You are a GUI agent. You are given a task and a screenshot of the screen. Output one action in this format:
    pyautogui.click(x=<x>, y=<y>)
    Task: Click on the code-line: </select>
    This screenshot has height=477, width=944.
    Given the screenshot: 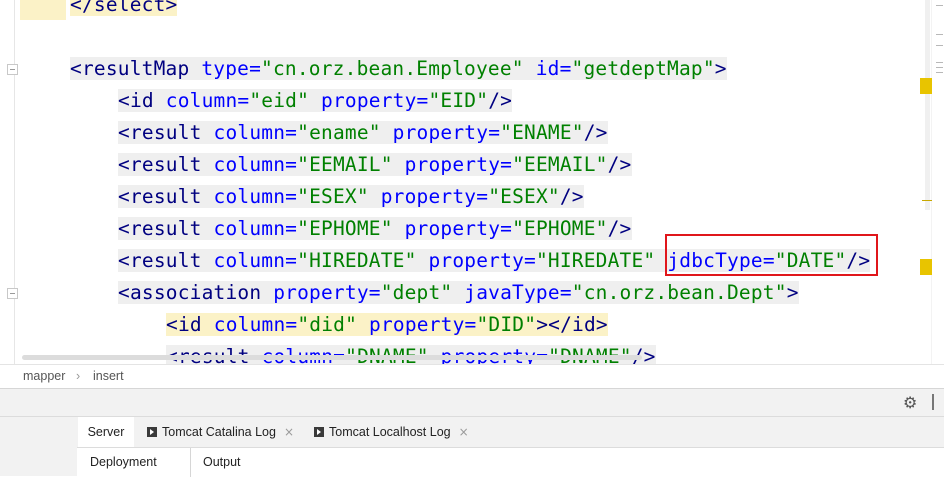 What is the action you would take?
    pyautogui.click(x=124, y=10)
    